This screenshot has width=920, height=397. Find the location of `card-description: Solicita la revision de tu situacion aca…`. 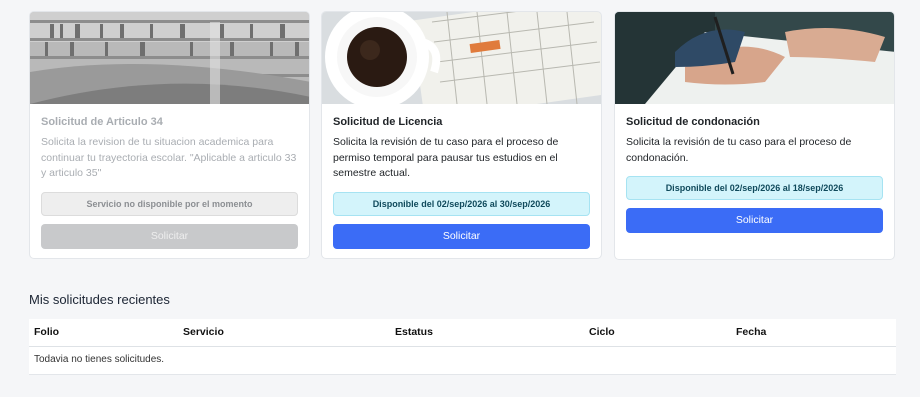

card-description: Solicita la revision de tu situacion aca… is located at coordinates (169, 157).